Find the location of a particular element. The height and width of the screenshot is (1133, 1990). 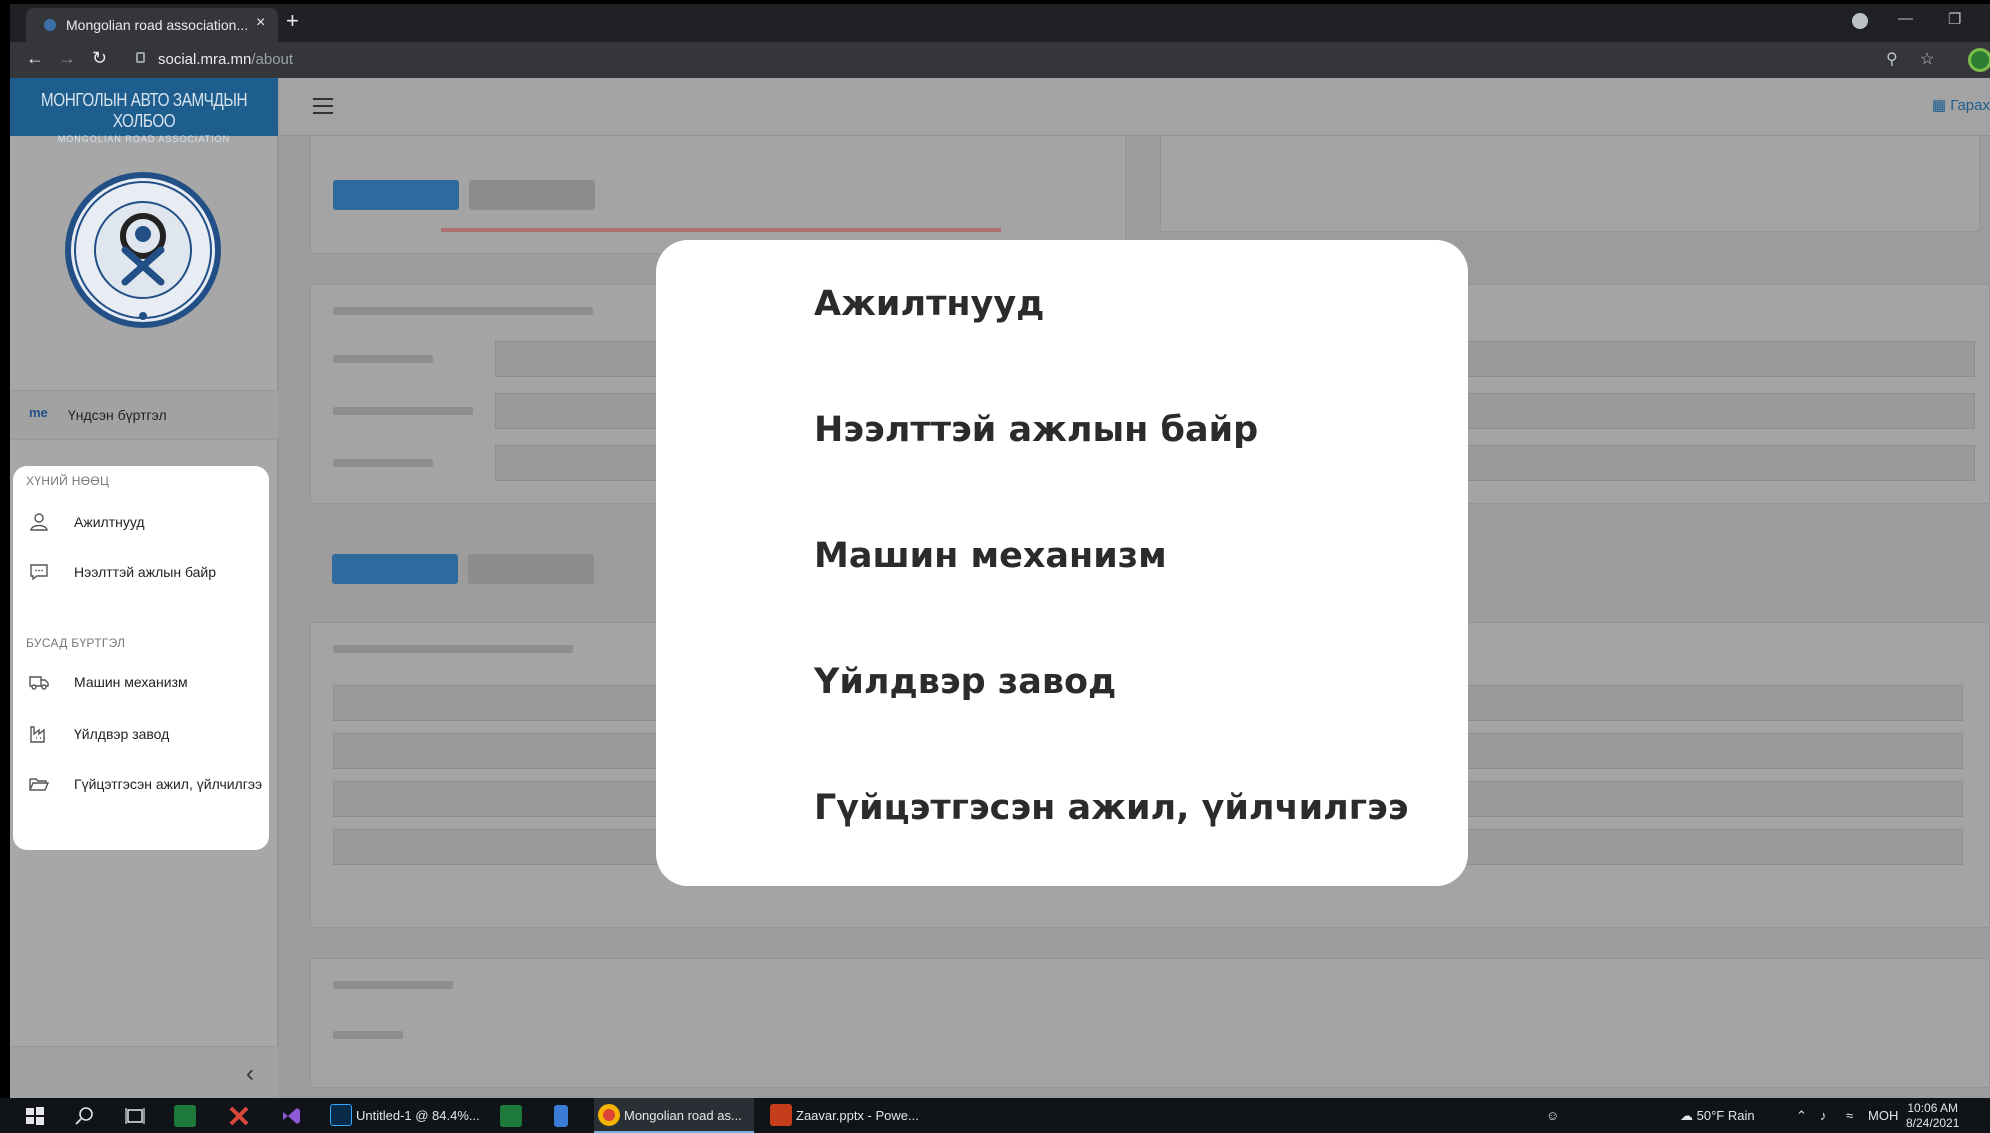

clock: 10:06 AM 8/24/2021 is located at coordinates (1932, 1116).